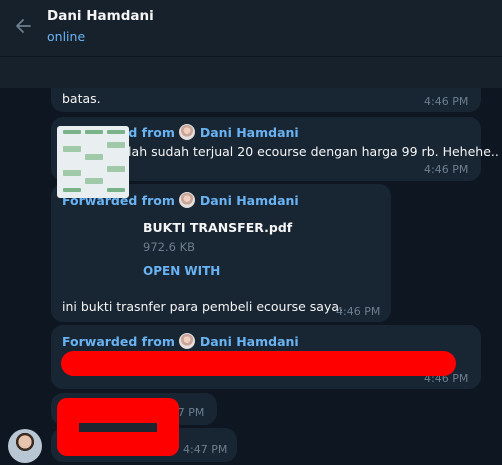 This screenshot has height=465, width=502. I want to click on file-size: 972.6 KB, so click(169, 247).